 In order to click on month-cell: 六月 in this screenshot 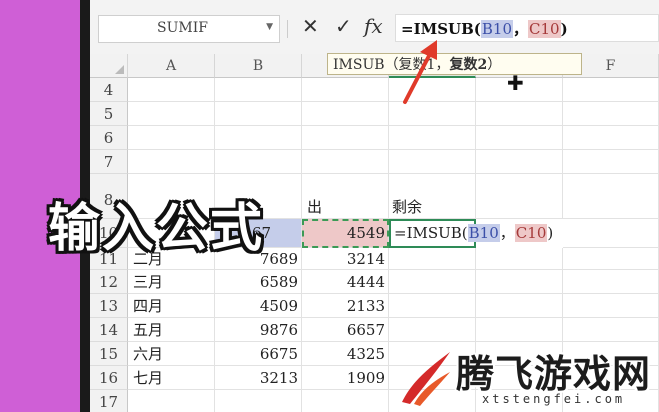, I will do `click(171, 354)`.